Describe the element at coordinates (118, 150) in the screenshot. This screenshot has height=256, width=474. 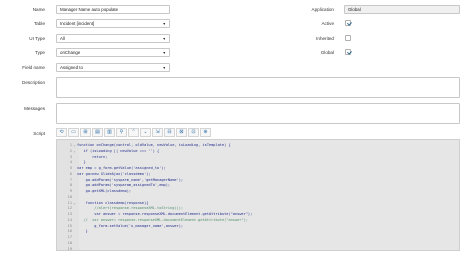
I see `code-text: if (isLoading || newValue === '') {` at that location.